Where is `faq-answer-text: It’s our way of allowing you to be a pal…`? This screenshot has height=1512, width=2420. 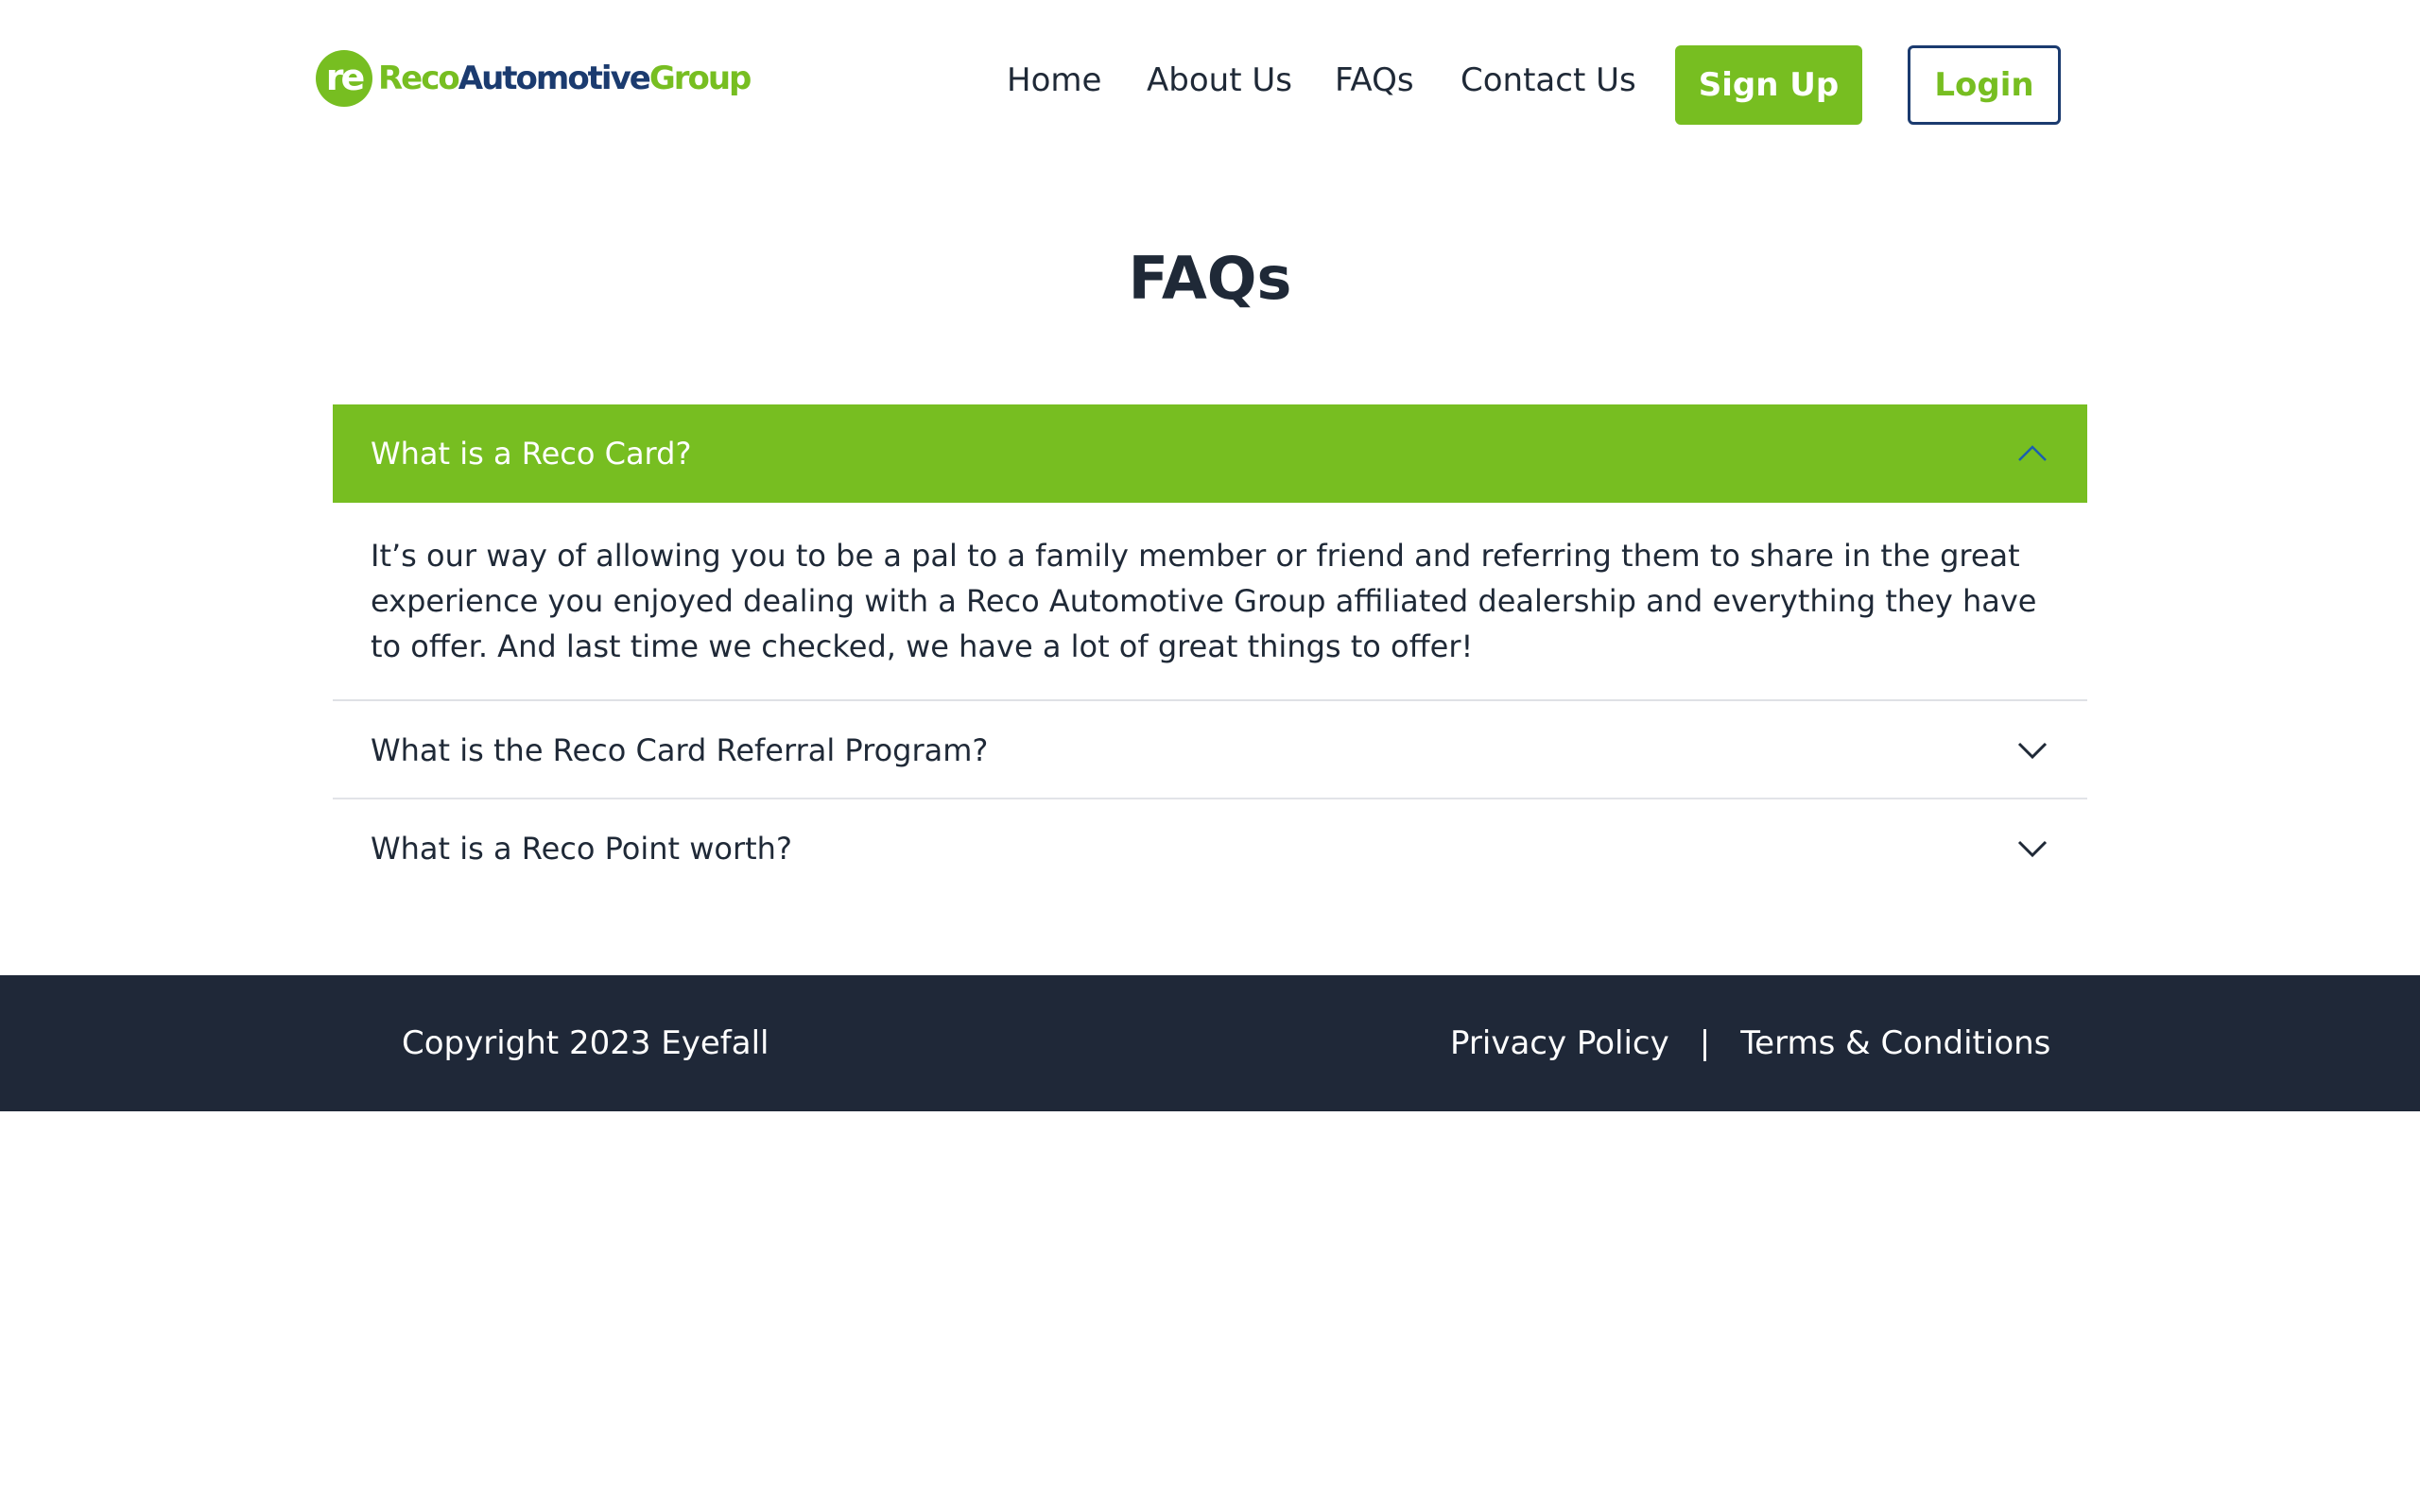
faq-answer-text: It’s our way of allowing you to be a pal… is located at coordinates (1210, 602).